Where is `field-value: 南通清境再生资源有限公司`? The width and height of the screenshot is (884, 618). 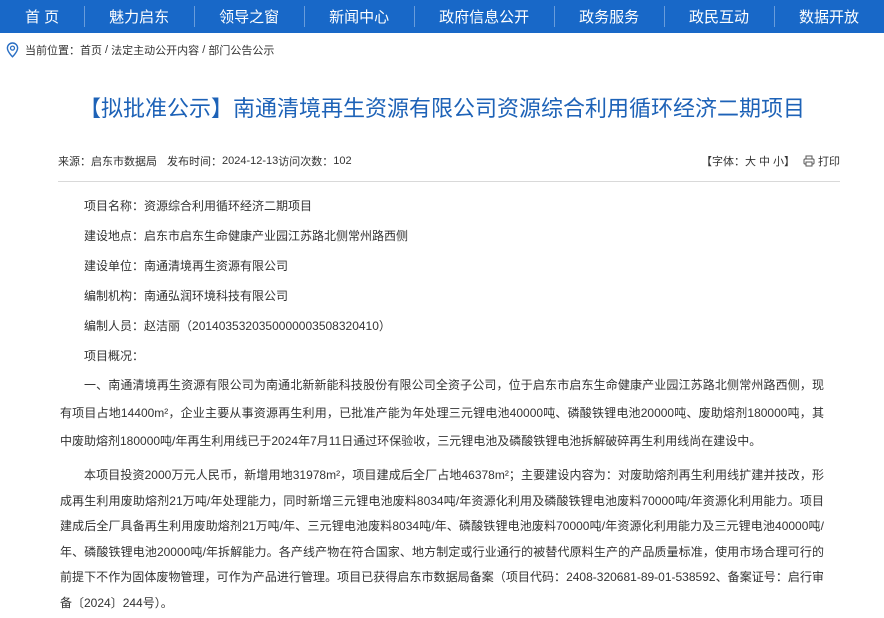
field-value: 南通清境再生资源有限公司 is located at coordinates (216, 266).